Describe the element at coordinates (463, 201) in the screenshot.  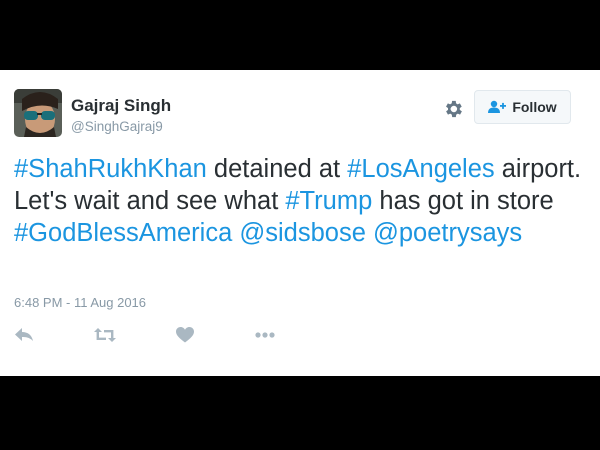
I see `tweet-text-segment: has got in store` at that location.